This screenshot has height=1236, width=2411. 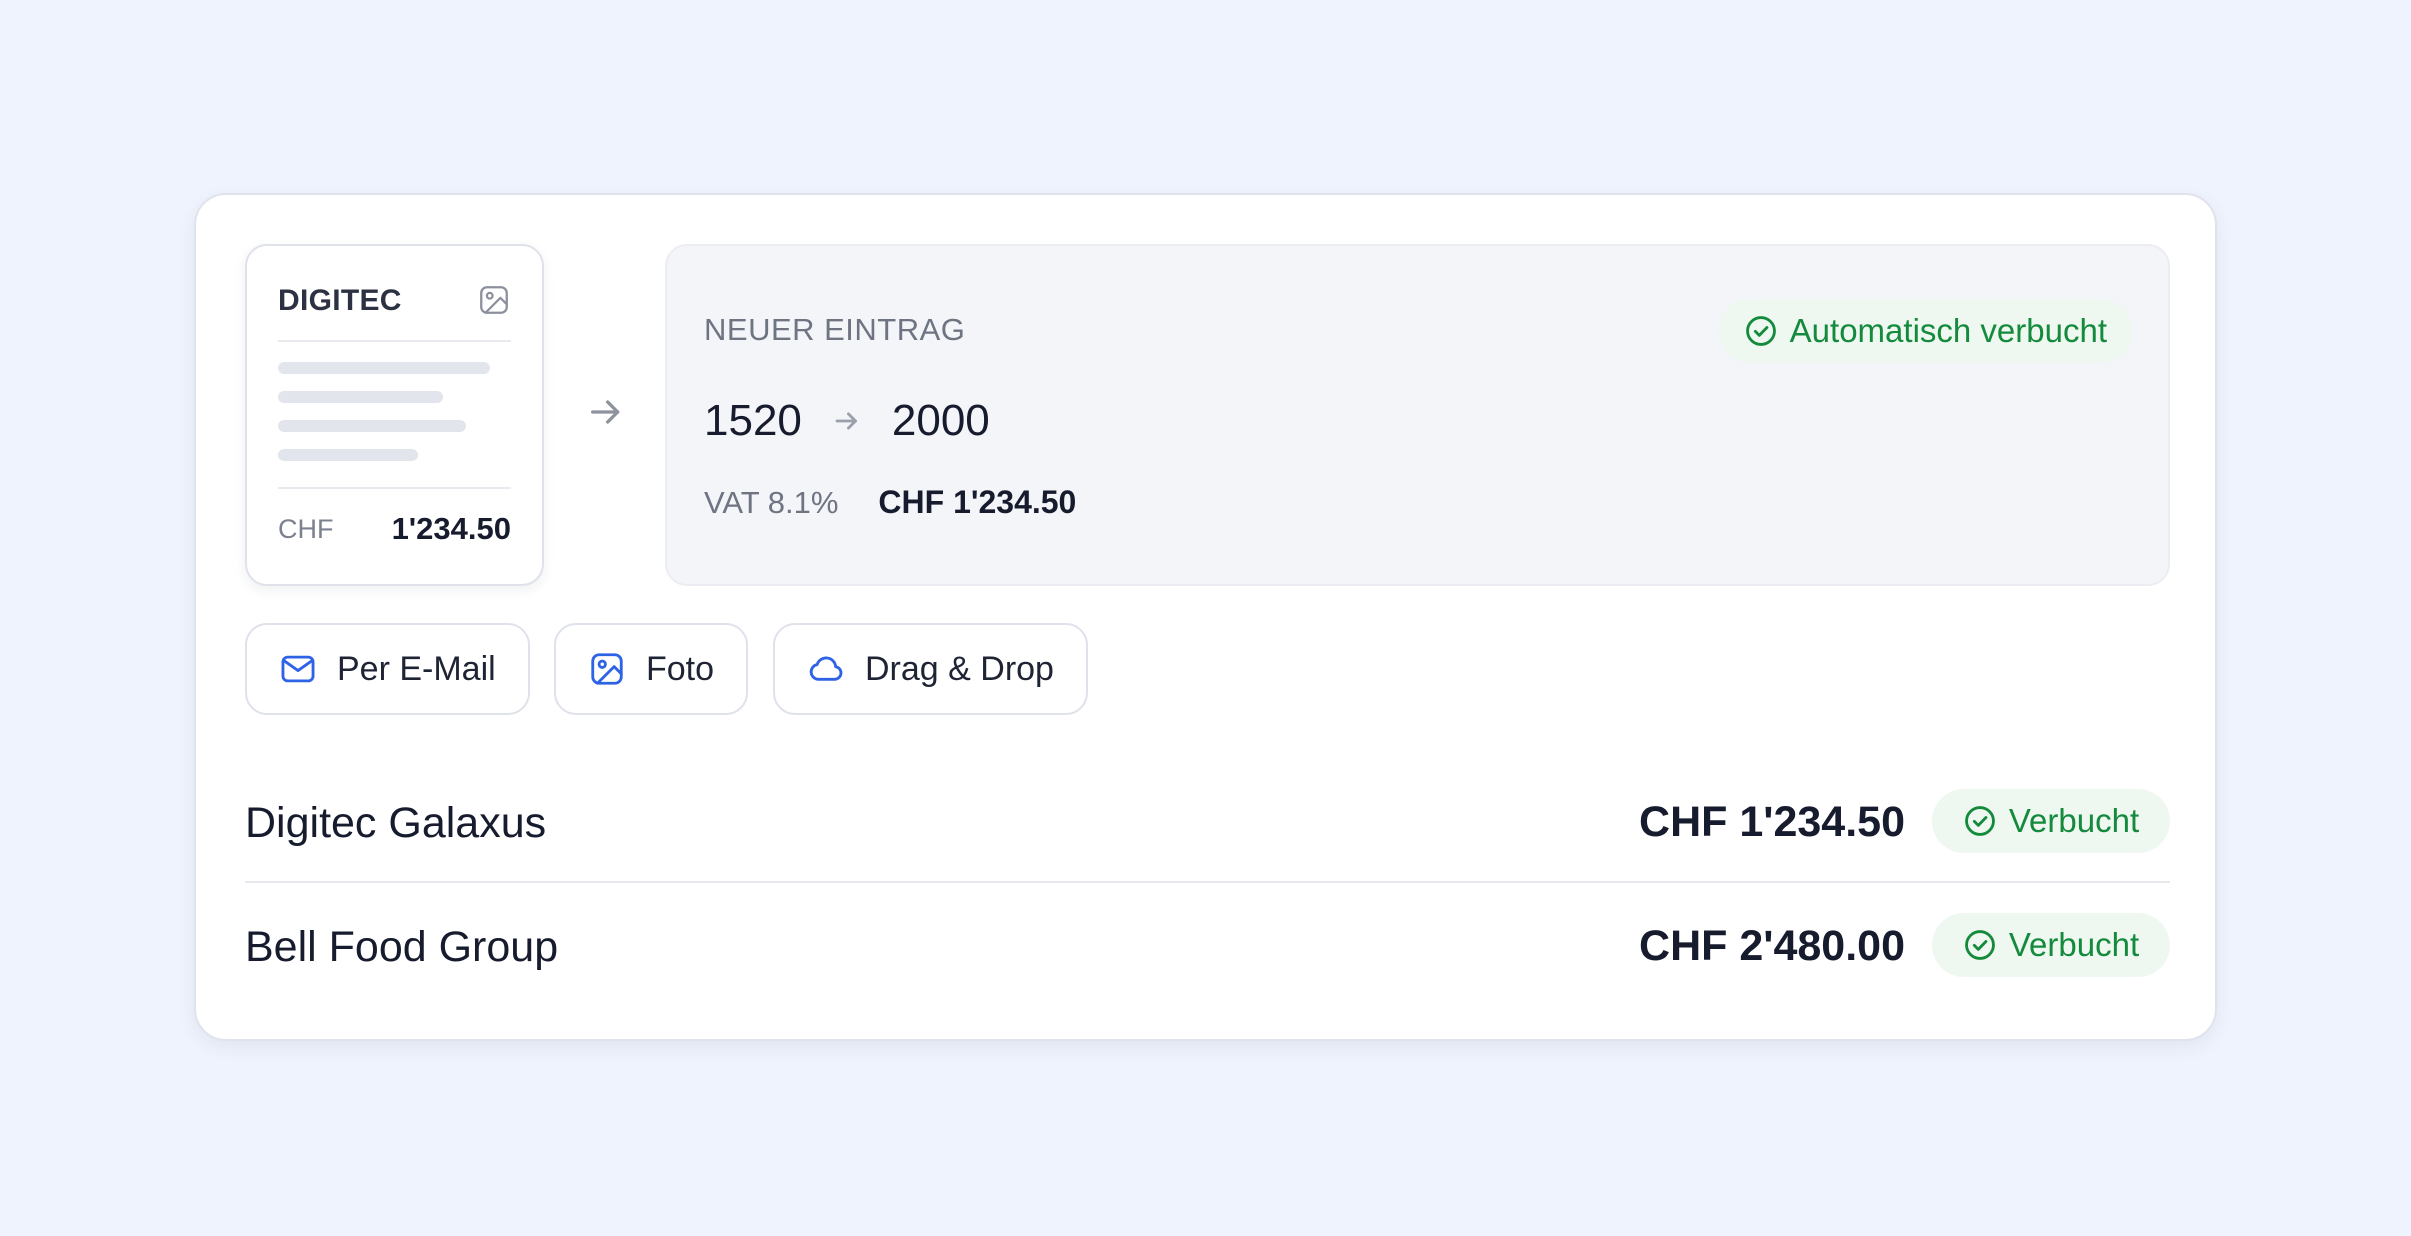 What do you see at coordinates (1772, 946) in the screenshot?
I see `transaction-amount: CHF 2'480.00` at bounding box center [1772, 946].